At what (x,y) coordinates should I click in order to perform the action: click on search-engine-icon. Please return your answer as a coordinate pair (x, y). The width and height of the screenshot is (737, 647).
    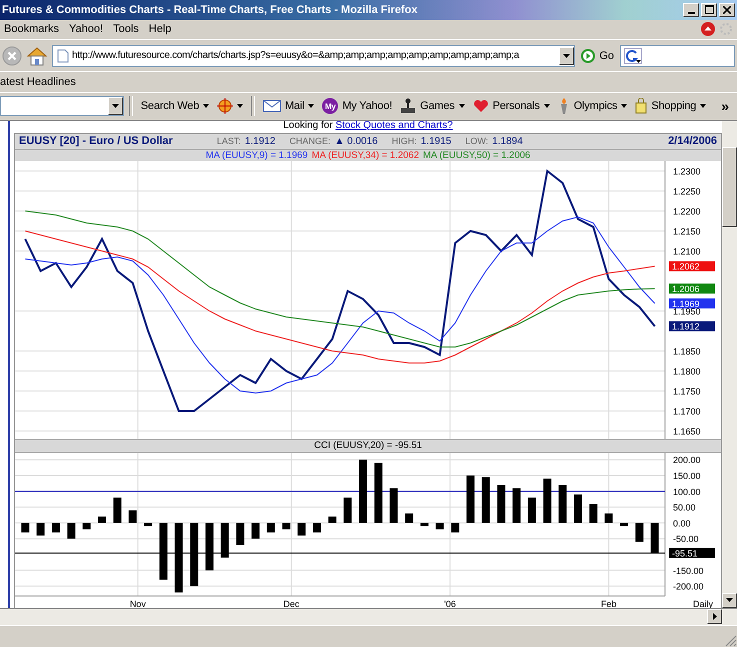
    Looking at the image, I should click on (633, 56).